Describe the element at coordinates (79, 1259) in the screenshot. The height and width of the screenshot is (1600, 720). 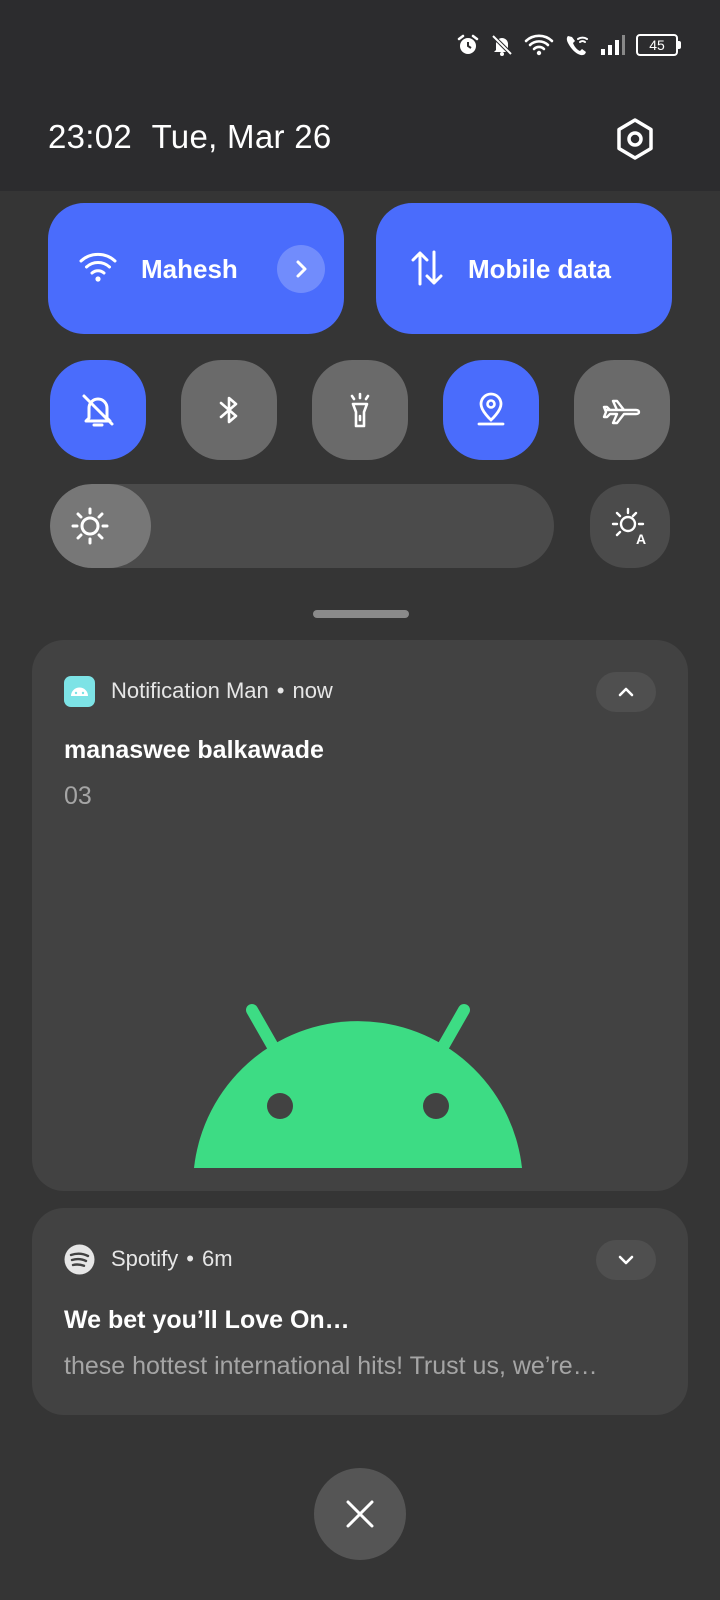
I see `spotify-icon` at that location.